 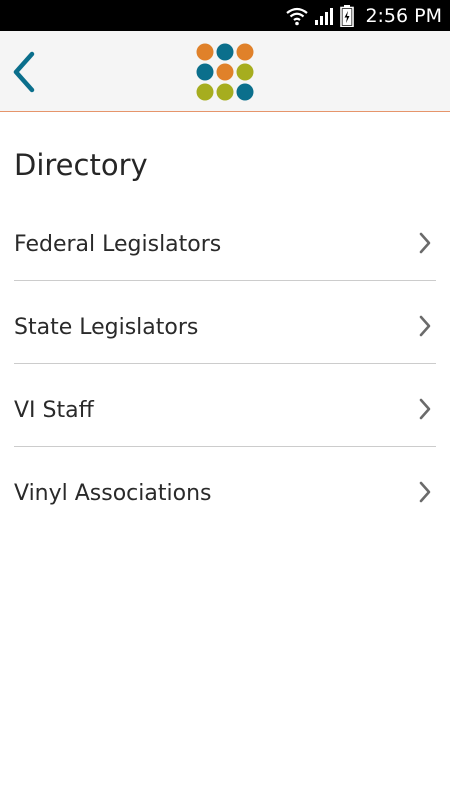 I want to click on app-bar, so click(x=225, y=71).